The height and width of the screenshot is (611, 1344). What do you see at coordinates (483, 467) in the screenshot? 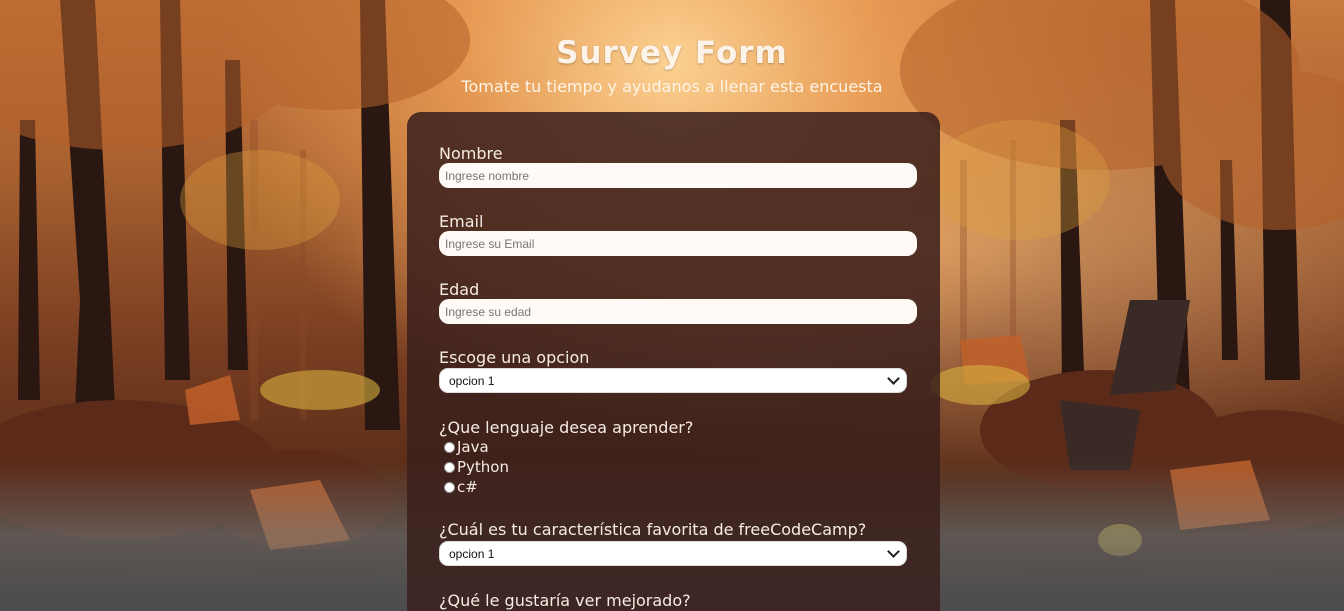
I see `radio-label-python: Python` at bounding box center [483, 467].